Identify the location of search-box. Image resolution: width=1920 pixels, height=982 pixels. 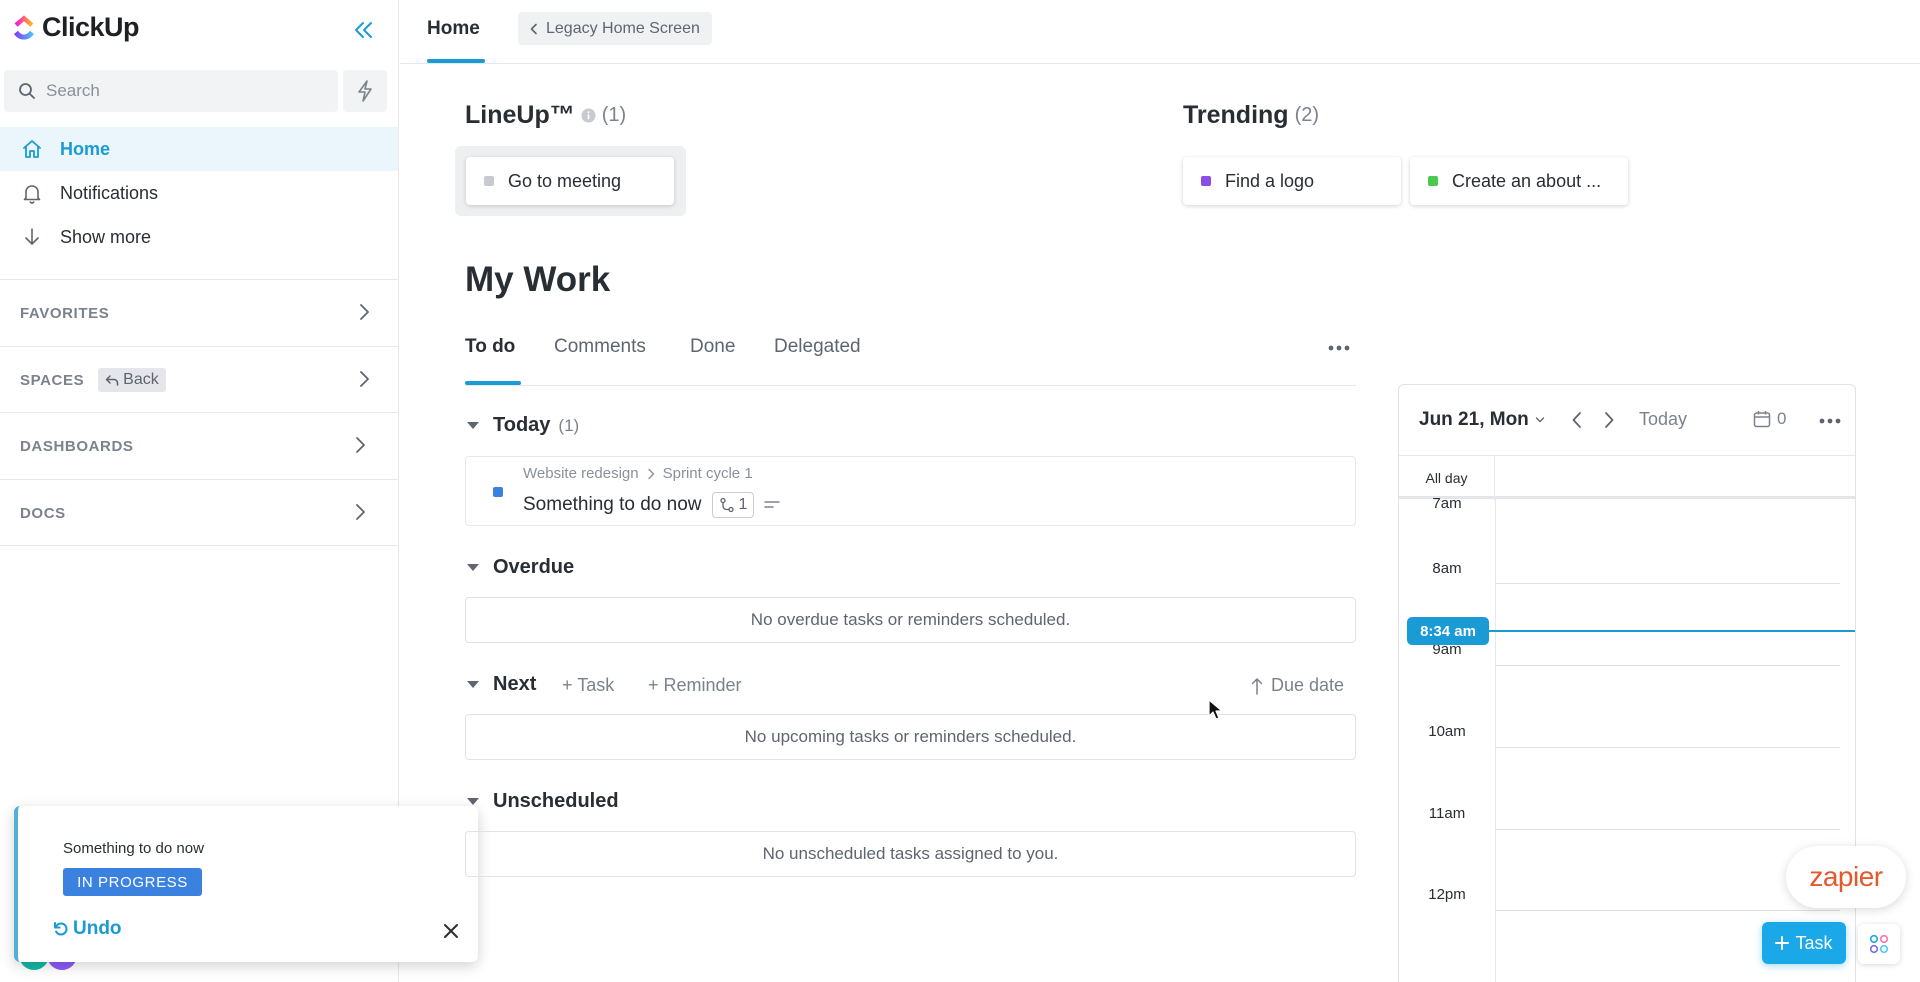
(171, 91).